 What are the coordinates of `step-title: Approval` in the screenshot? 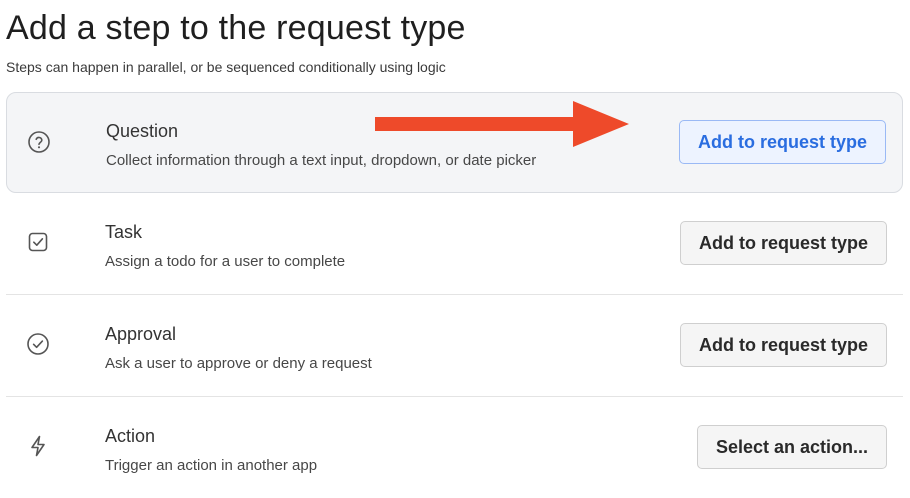 It's located at (141, 334).